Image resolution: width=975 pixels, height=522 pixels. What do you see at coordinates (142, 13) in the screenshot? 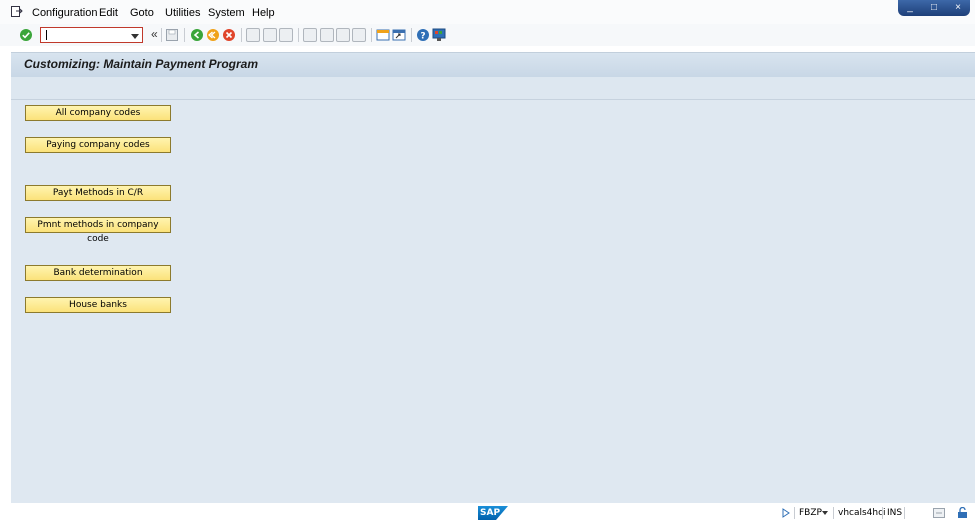
I see `menu-goto: Goto` at bounding box center [142, 13].